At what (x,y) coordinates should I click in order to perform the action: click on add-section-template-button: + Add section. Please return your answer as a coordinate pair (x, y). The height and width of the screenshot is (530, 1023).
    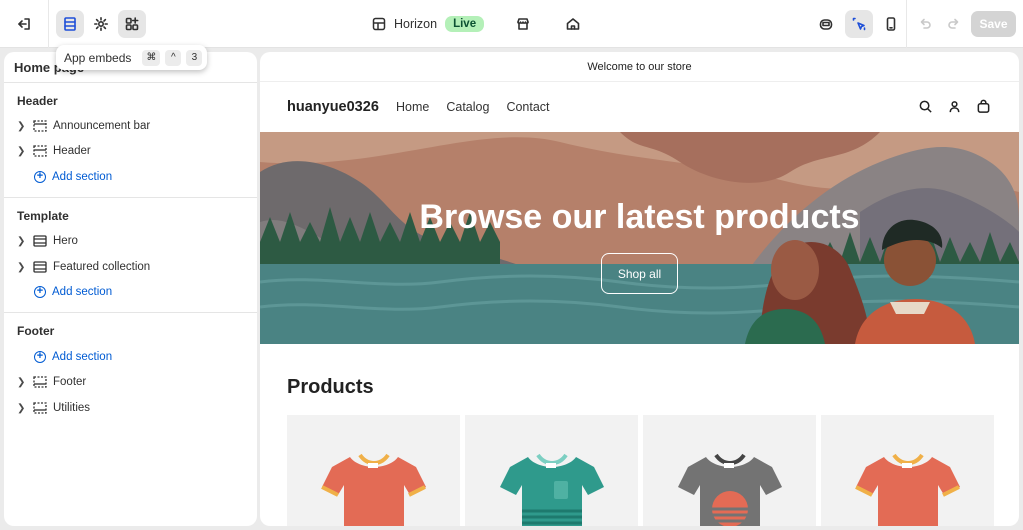
    Looking at the image, I should click on (73, 292).